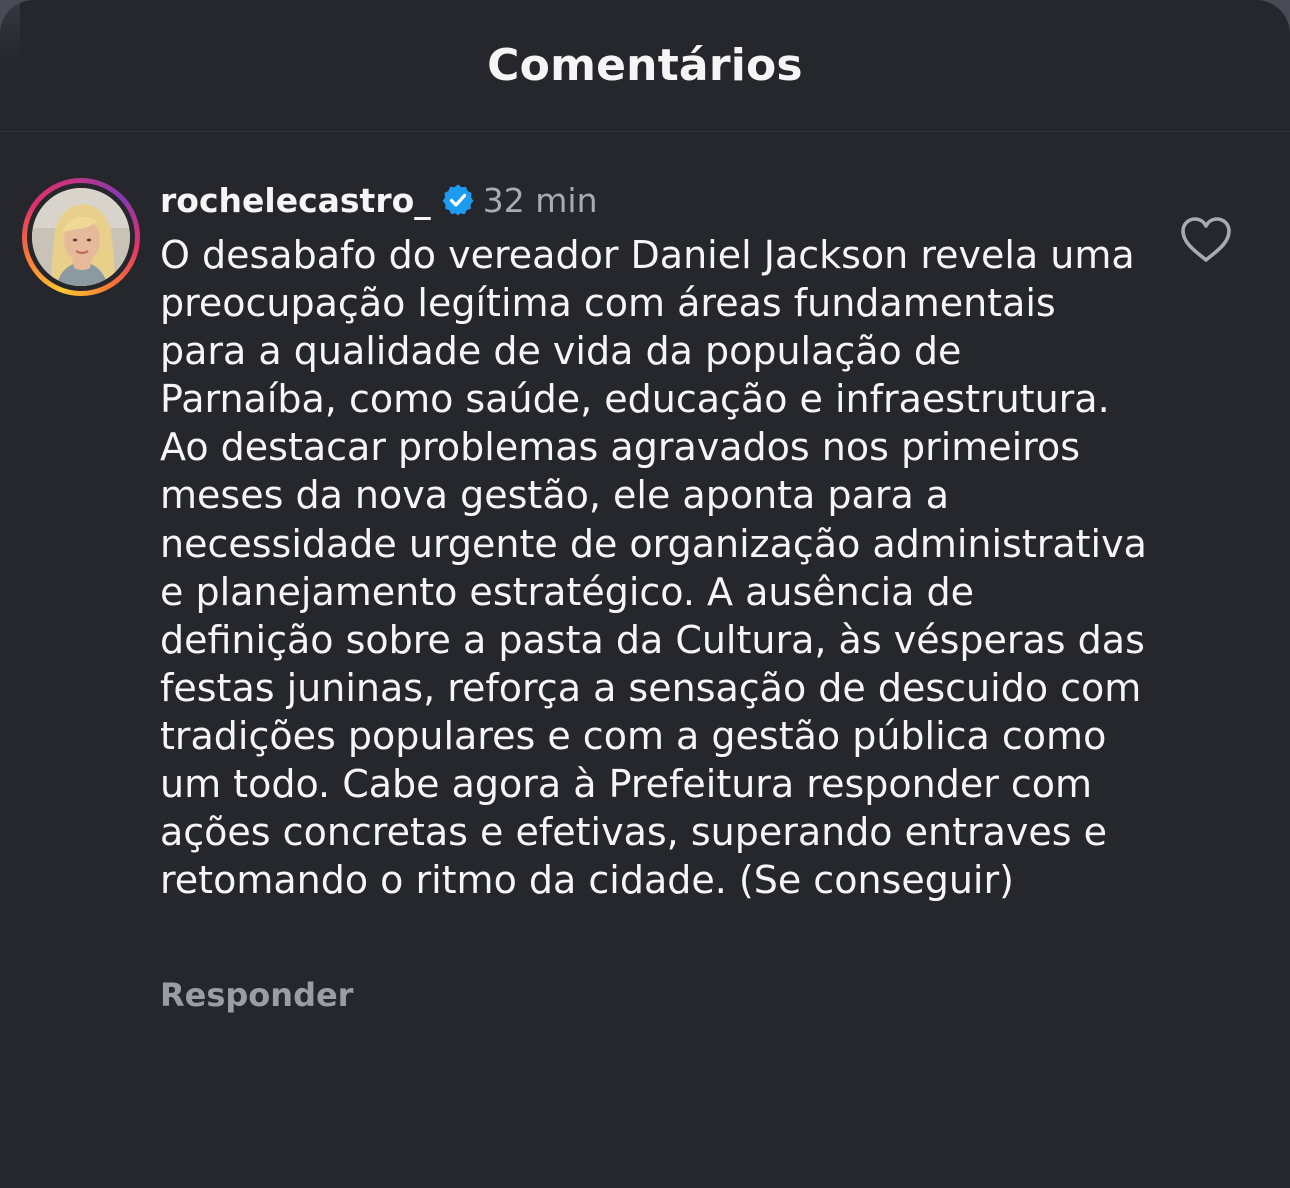 The image size is (1290, 1188). I want to click on avatar-photo, so click(81, 237).